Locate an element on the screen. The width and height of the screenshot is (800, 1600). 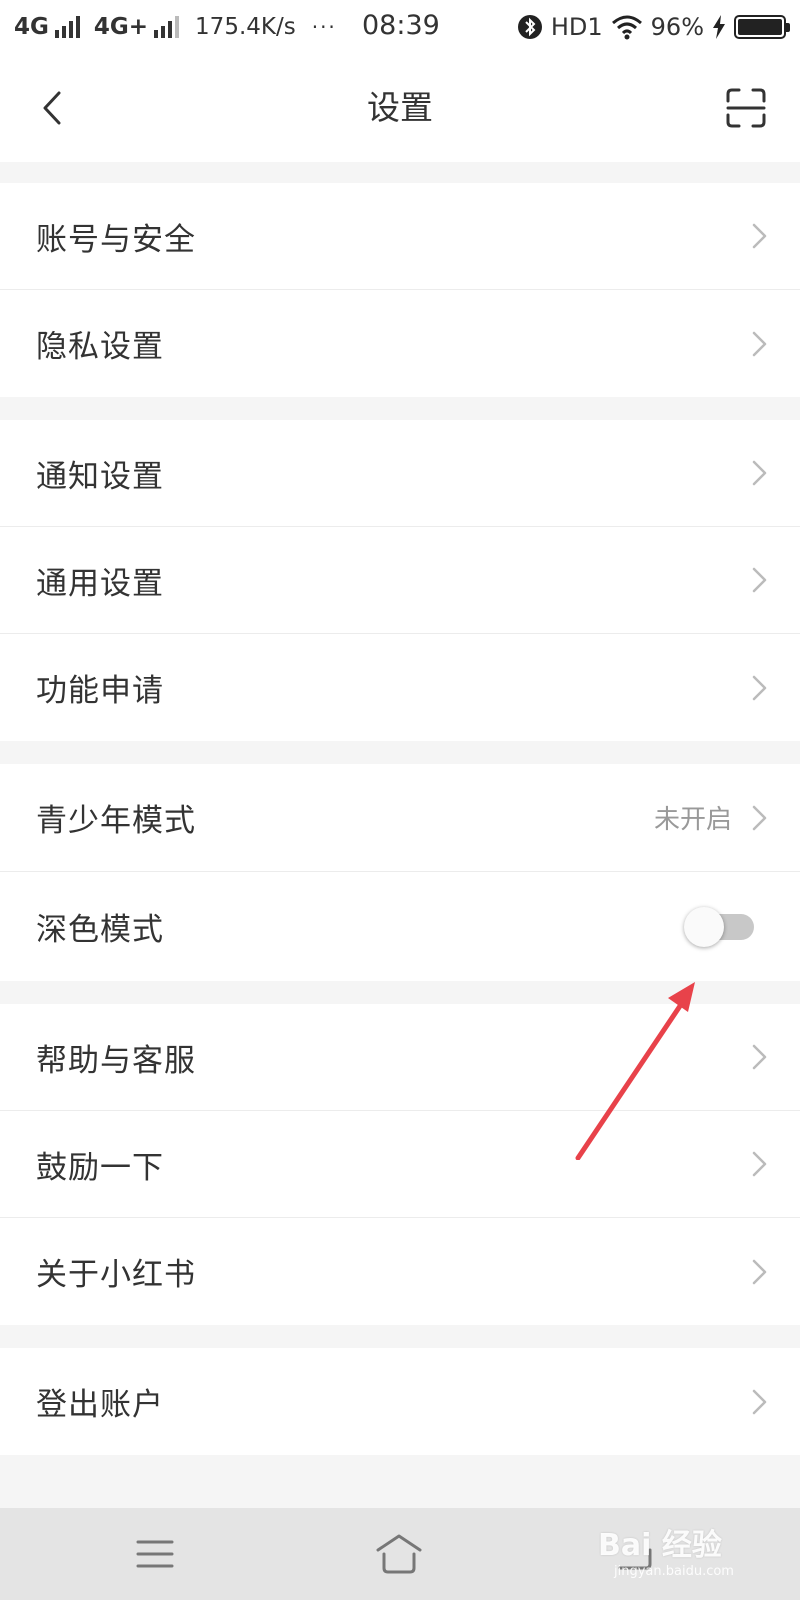
settings-item-general: 通用设置 is located at coordinates (400, 580).